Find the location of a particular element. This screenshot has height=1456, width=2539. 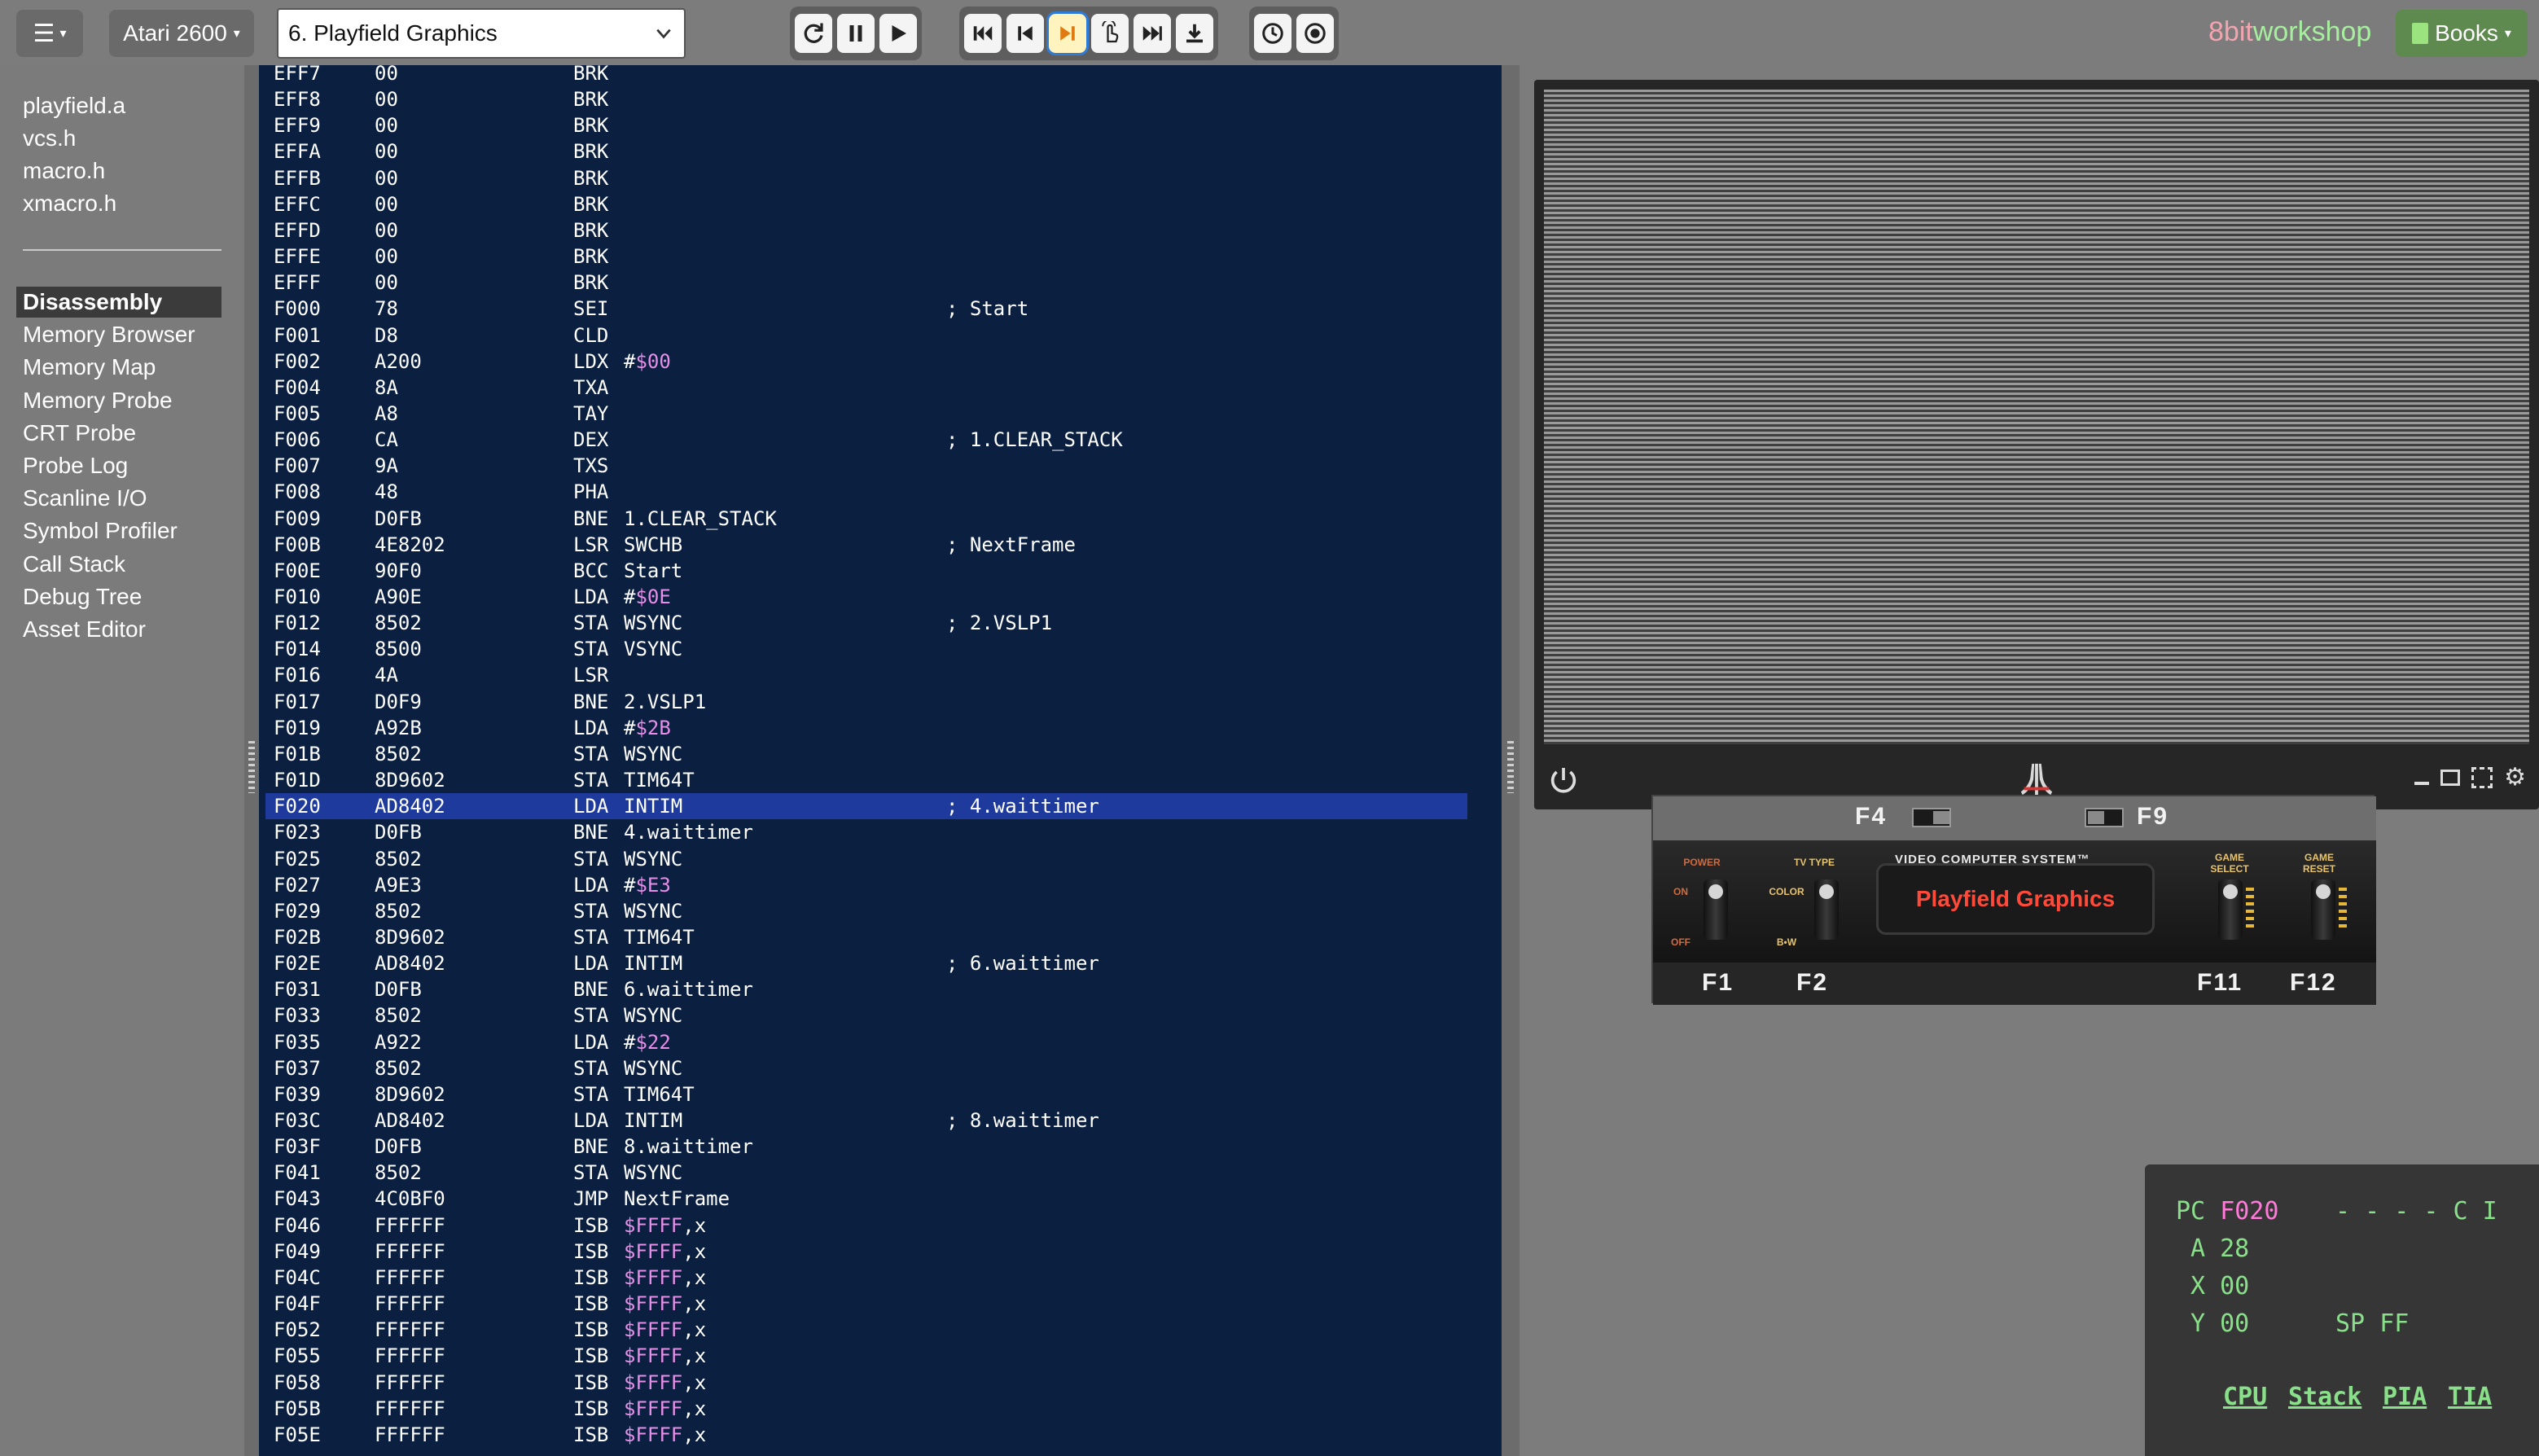

disasm-row: F05E FFFFFF ISB $FFFF,x is located at coordinates (866, 1435).